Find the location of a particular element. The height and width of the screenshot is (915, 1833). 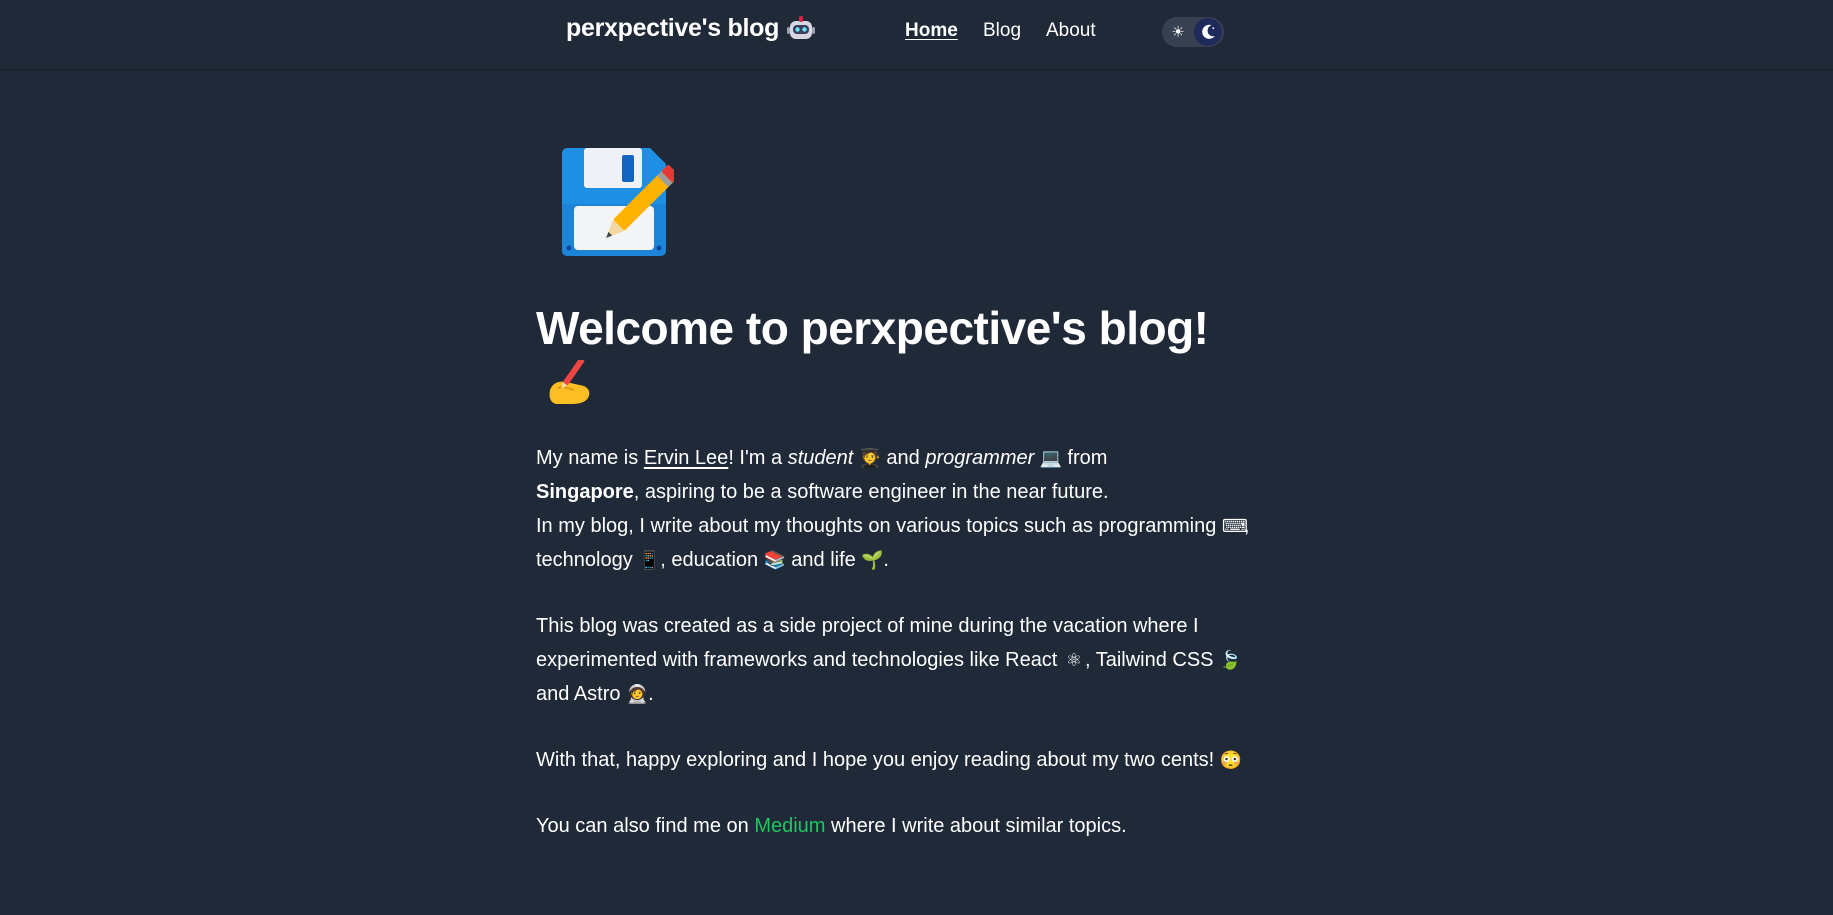

student-text: student is located at coordinates (820, 458).